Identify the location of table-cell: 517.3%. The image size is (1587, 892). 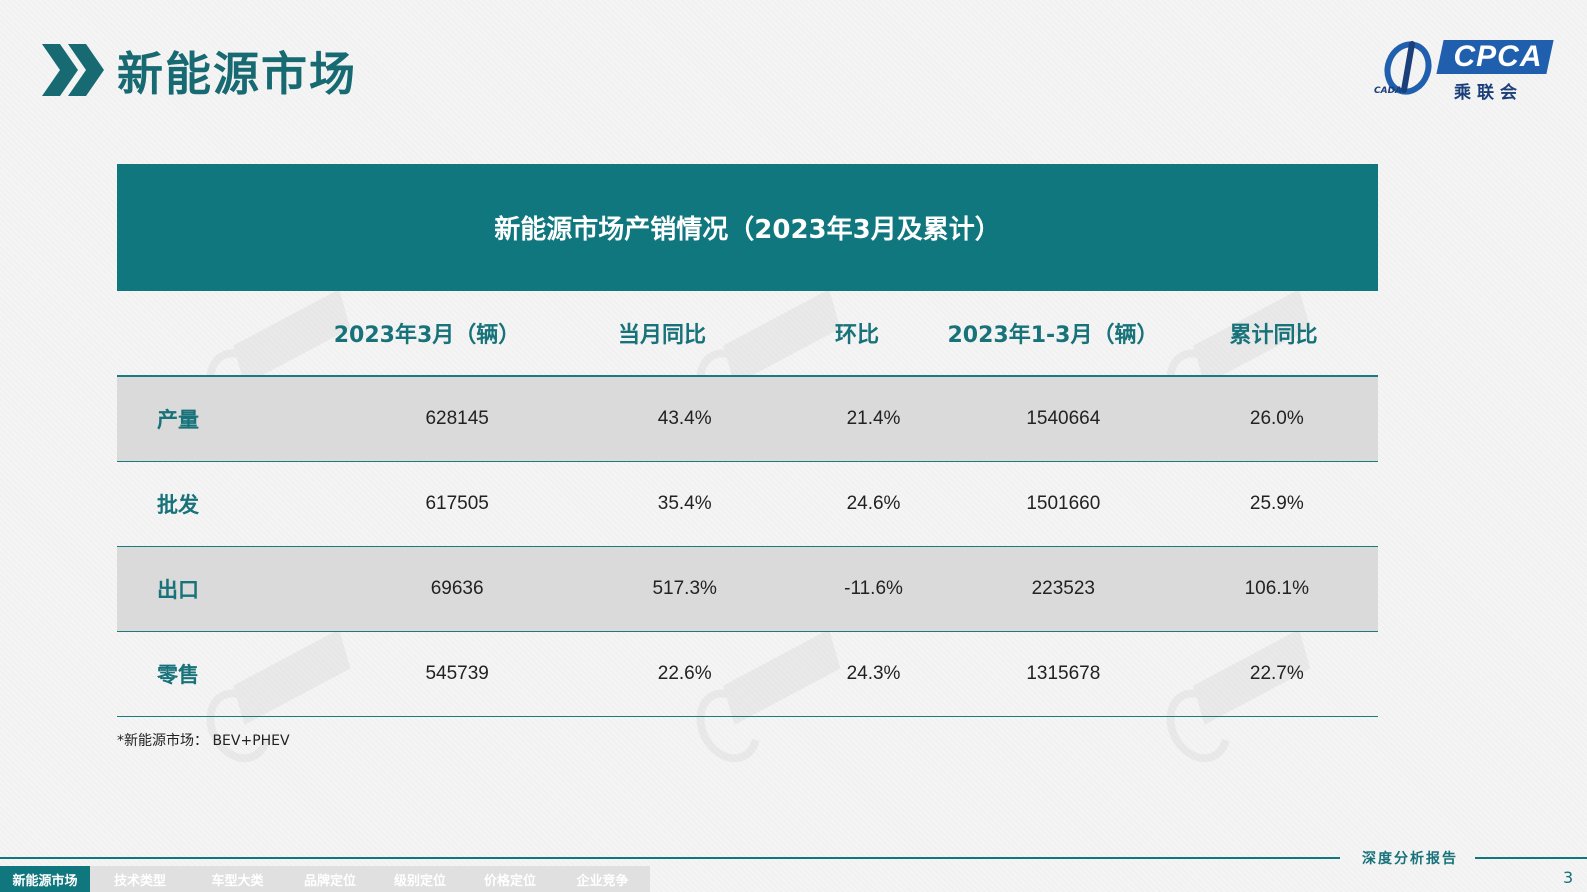
(684, 588).